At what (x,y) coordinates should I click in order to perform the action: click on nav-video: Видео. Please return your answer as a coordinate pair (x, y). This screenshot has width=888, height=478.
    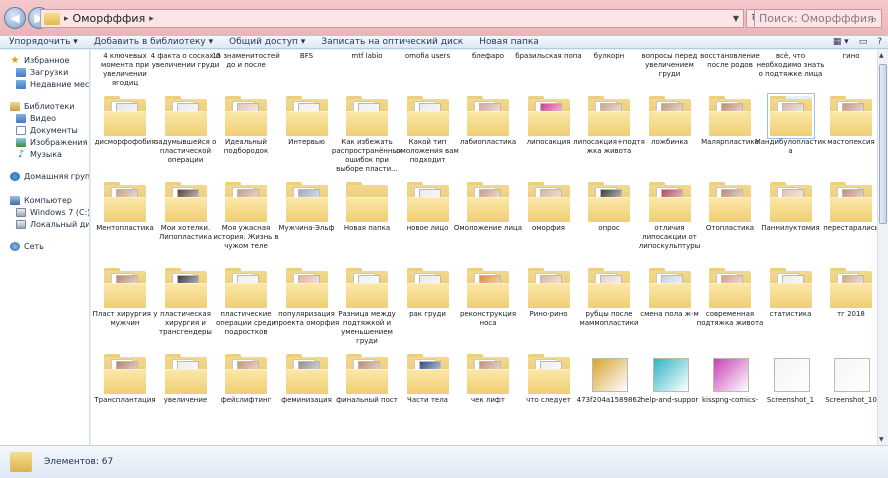
    Looking at the image, I should click on (36, 118).